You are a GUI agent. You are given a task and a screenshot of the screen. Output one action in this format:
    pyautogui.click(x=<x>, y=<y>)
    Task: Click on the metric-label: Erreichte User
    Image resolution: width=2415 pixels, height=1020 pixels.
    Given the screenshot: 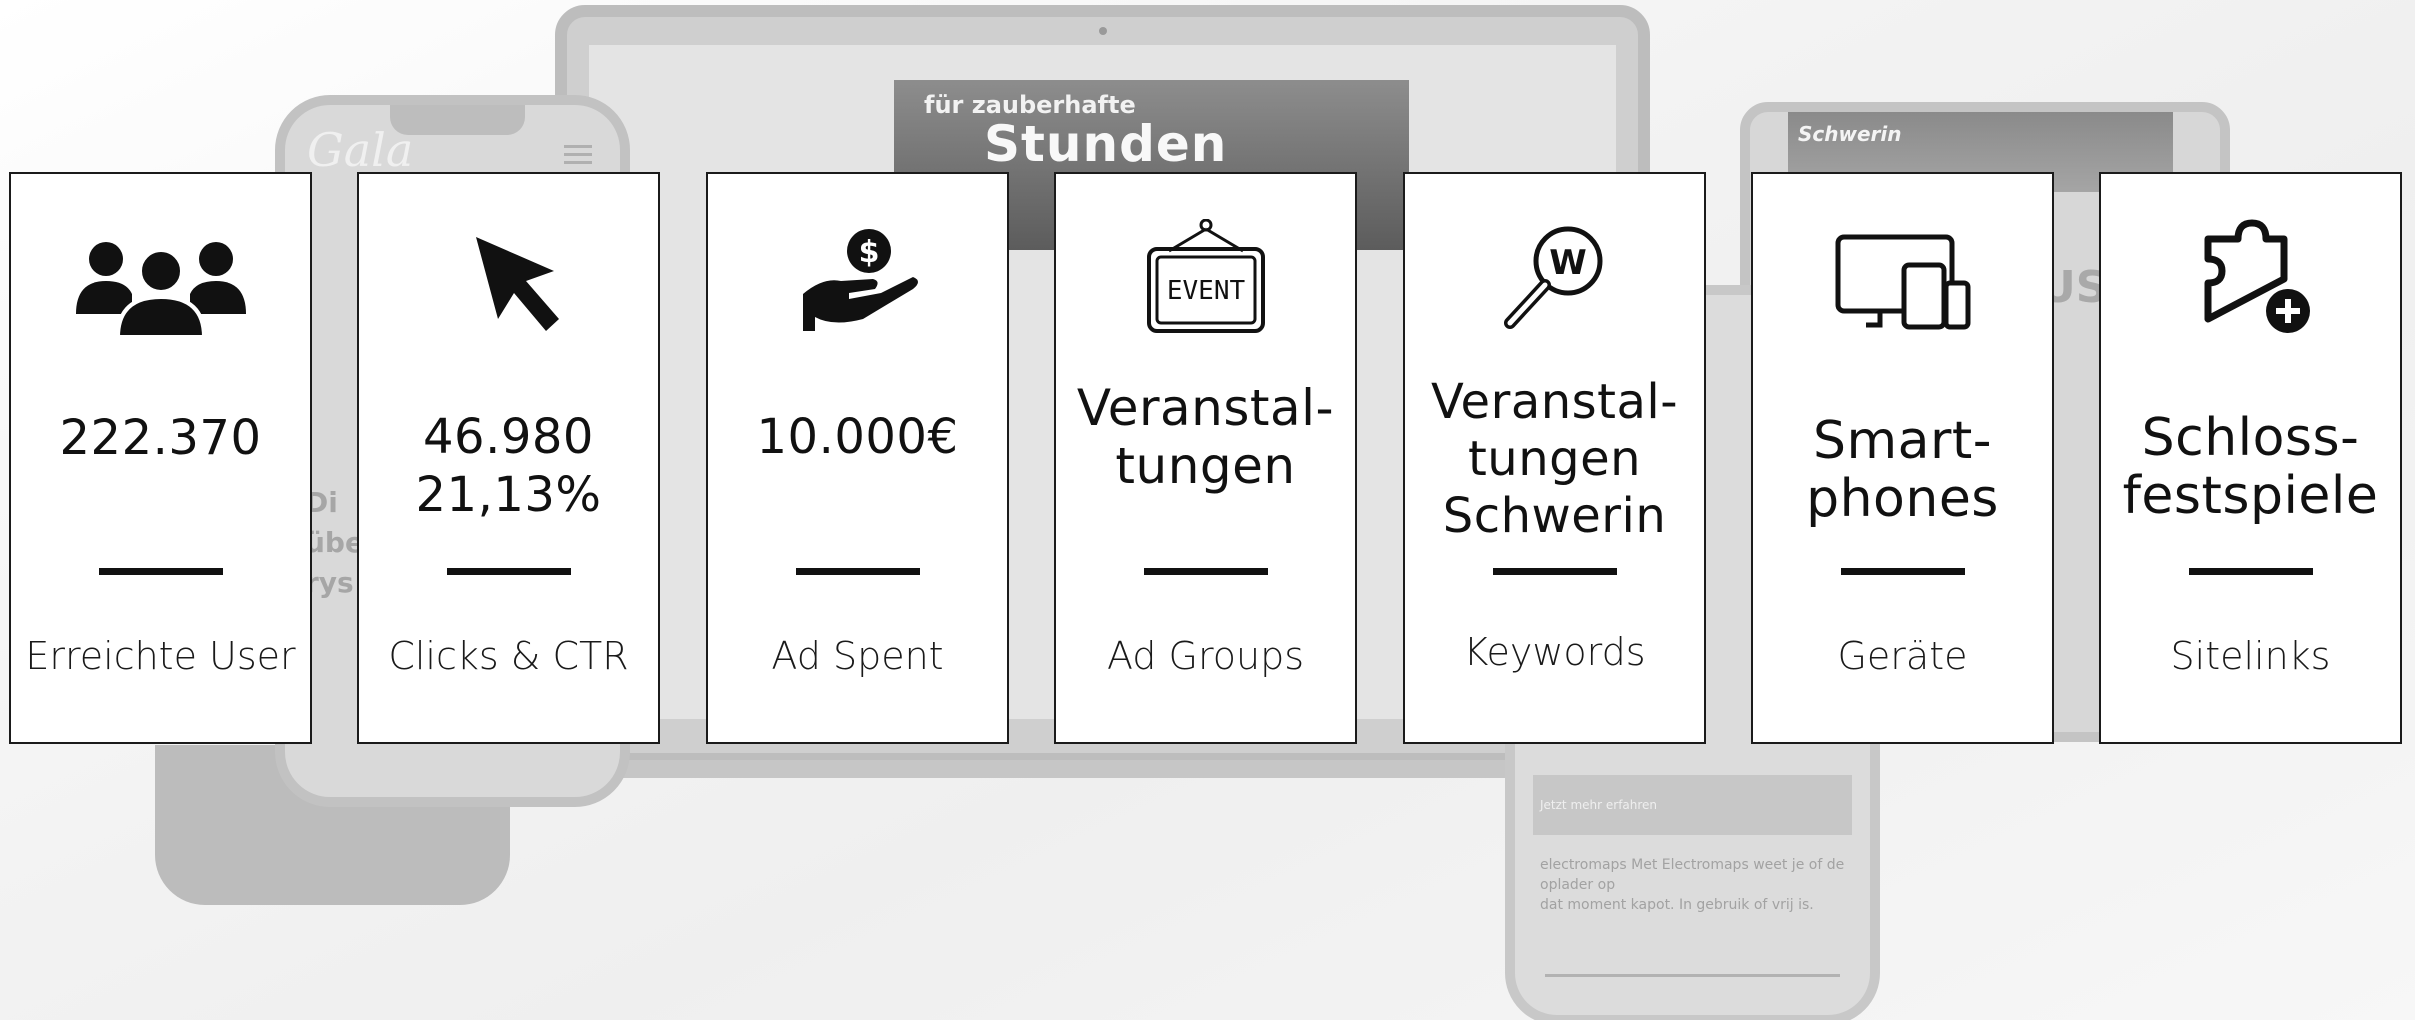 What is the action you would take?
    pyautogui.click(x=160, y=656)
    